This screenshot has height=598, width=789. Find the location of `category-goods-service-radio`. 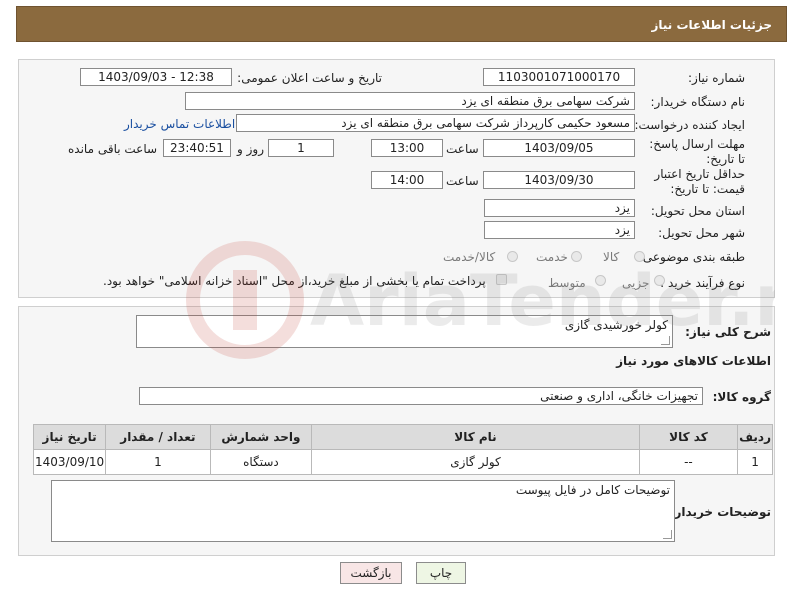

category-goods-service-radio is located at coordinates (512, 256).